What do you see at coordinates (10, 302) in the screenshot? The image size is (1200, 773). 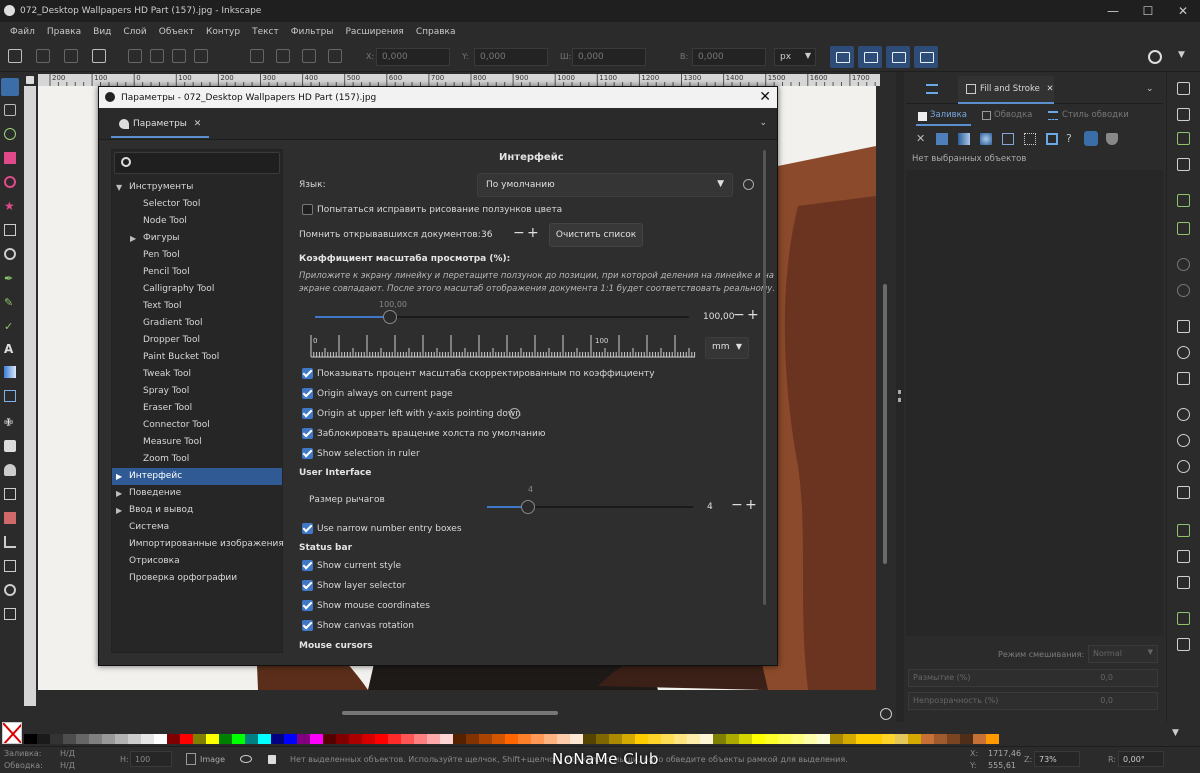 I see `pencil-tool-icon: ✎` at bounding box center [10, 302].